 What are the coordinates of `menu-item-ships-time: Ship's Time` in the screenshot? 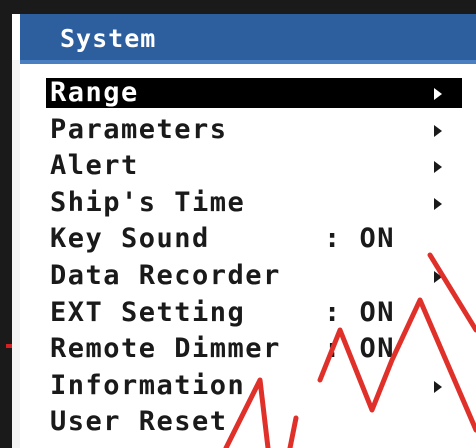 It's located at (248, 202).